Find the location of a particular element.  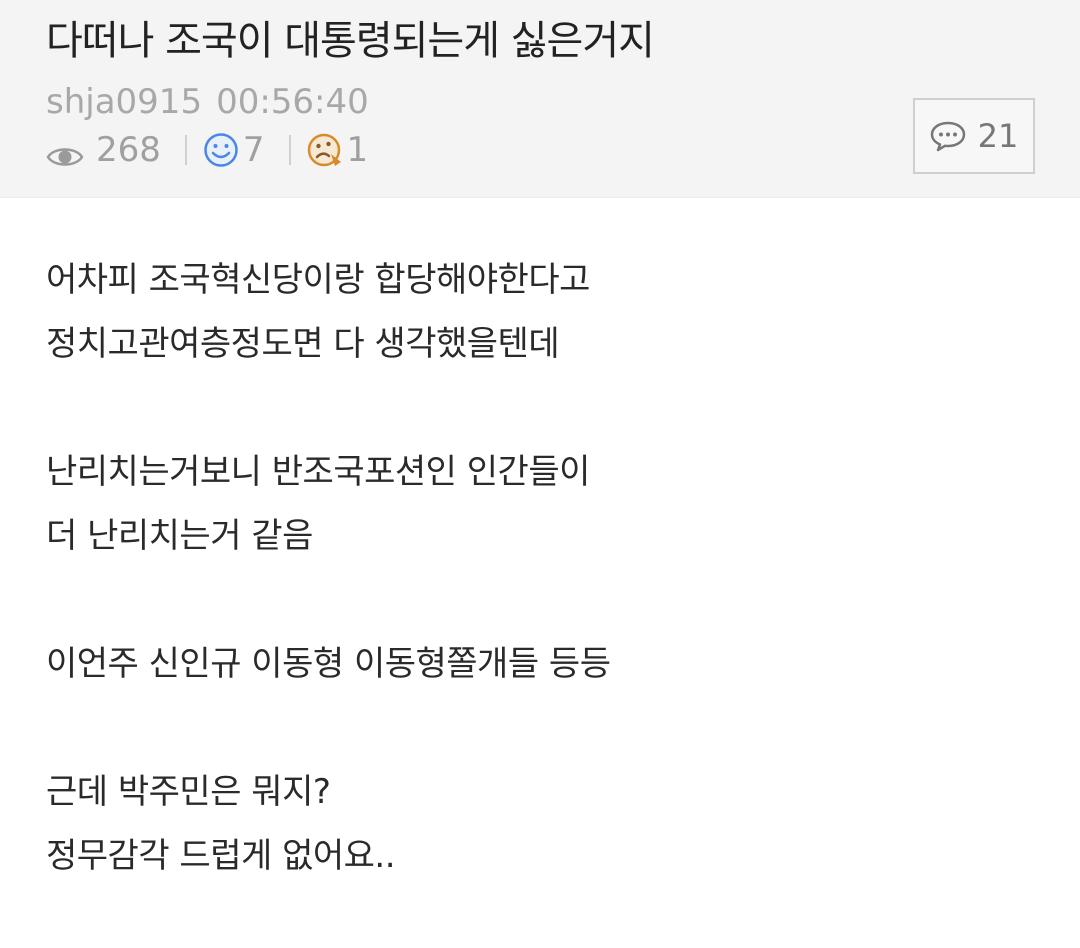

body-line: 난리치는거보니 반조국포션인 인간들이 is located at coordinates (318, 472).